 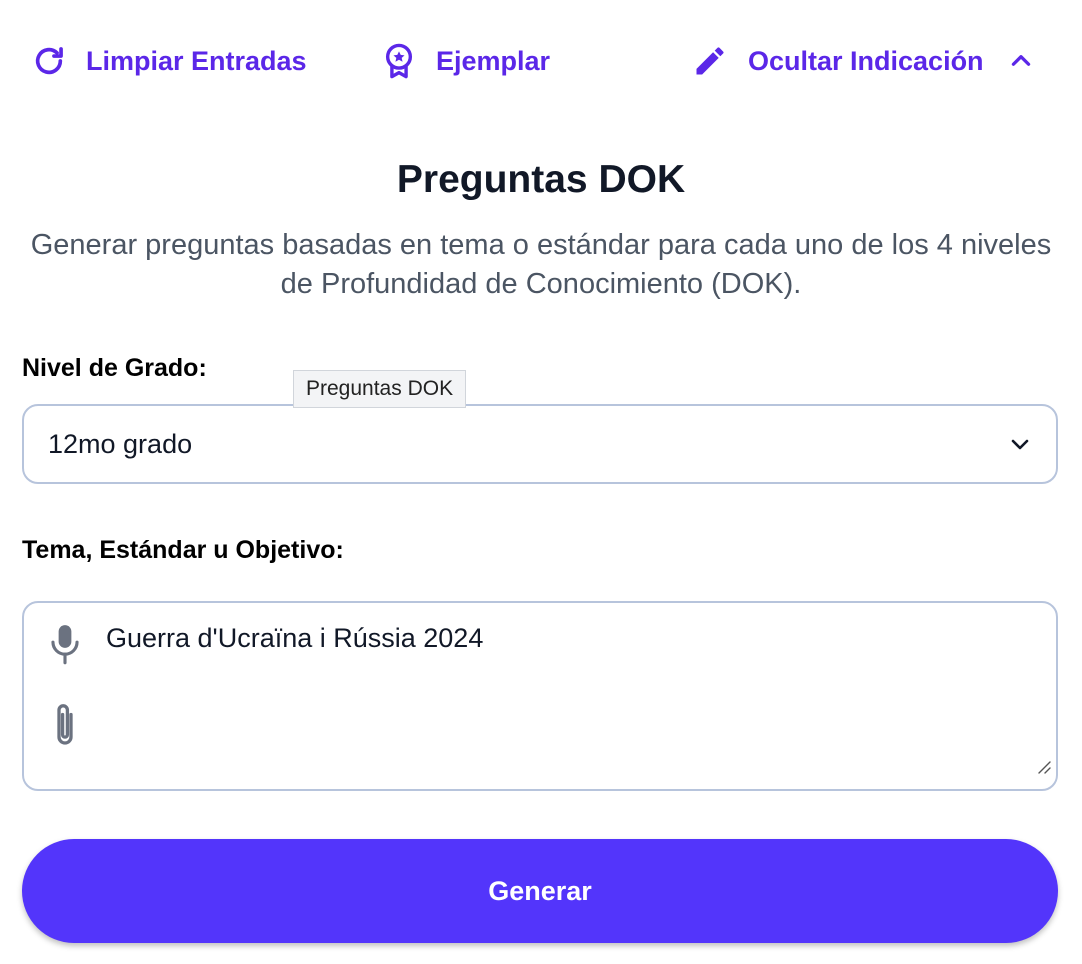 I want to click on grade-level-value: 12mo grado, so click(x=120, y=443).